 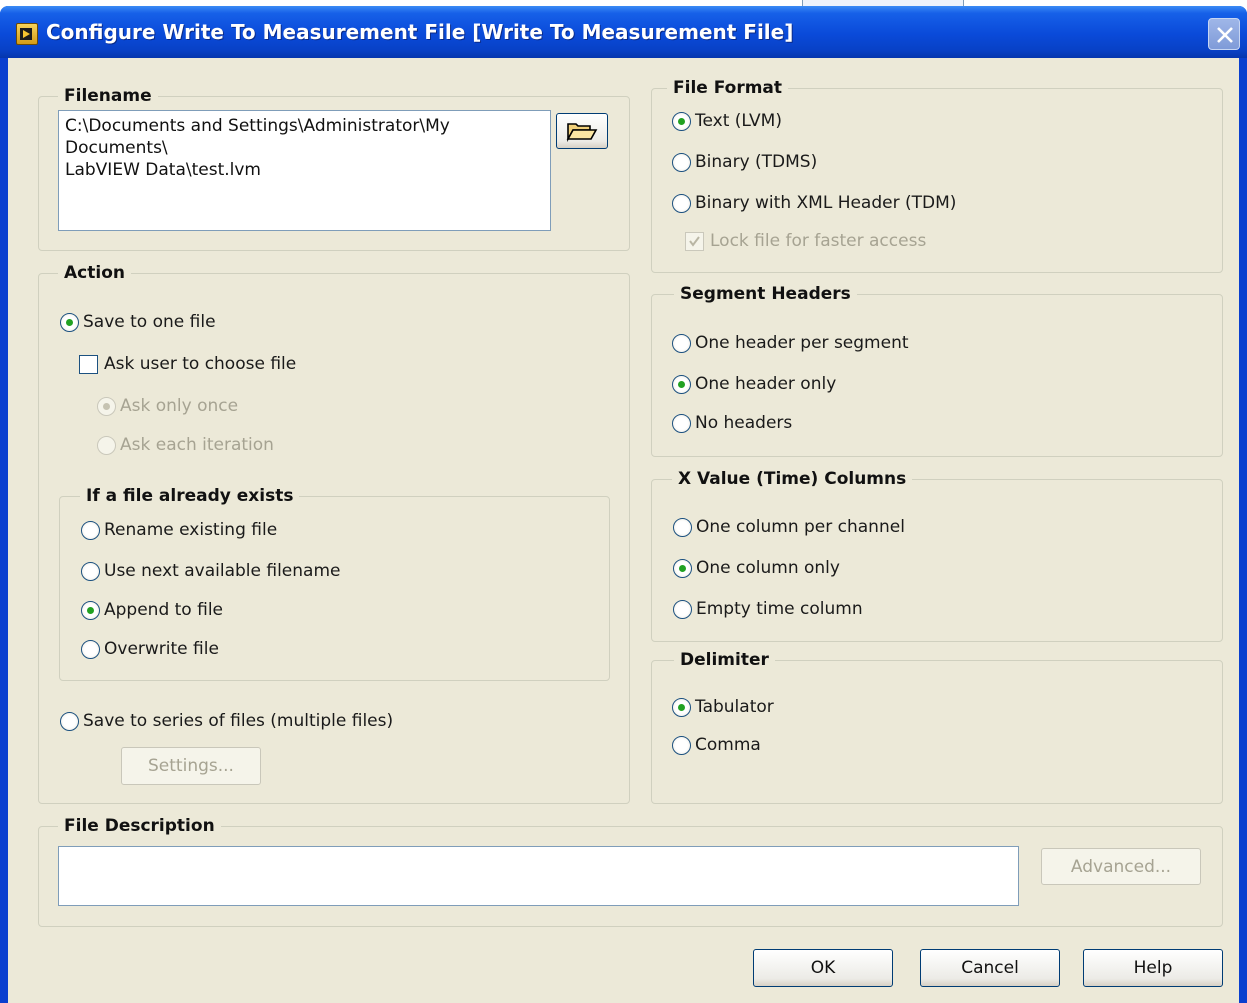 What do you see at coordinates (734, 707) in the screenshot?
I see `tabulator-label: Tabulator` at bounding box center [734, 707].